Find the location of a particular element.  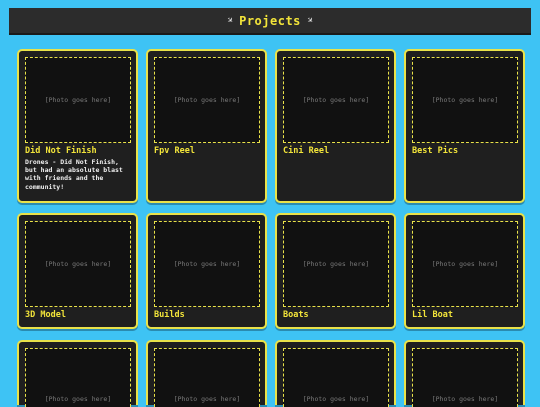

project-title: Boats is located at coordinates (296, 315).